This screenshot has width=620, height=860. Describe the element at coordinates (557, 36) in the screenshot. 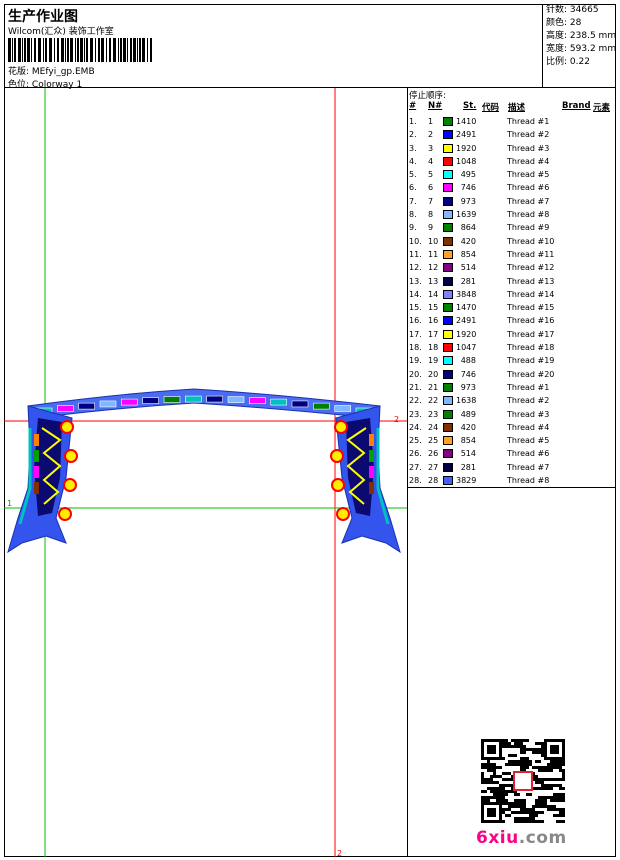

I see `height-label: 高度:` at that location.